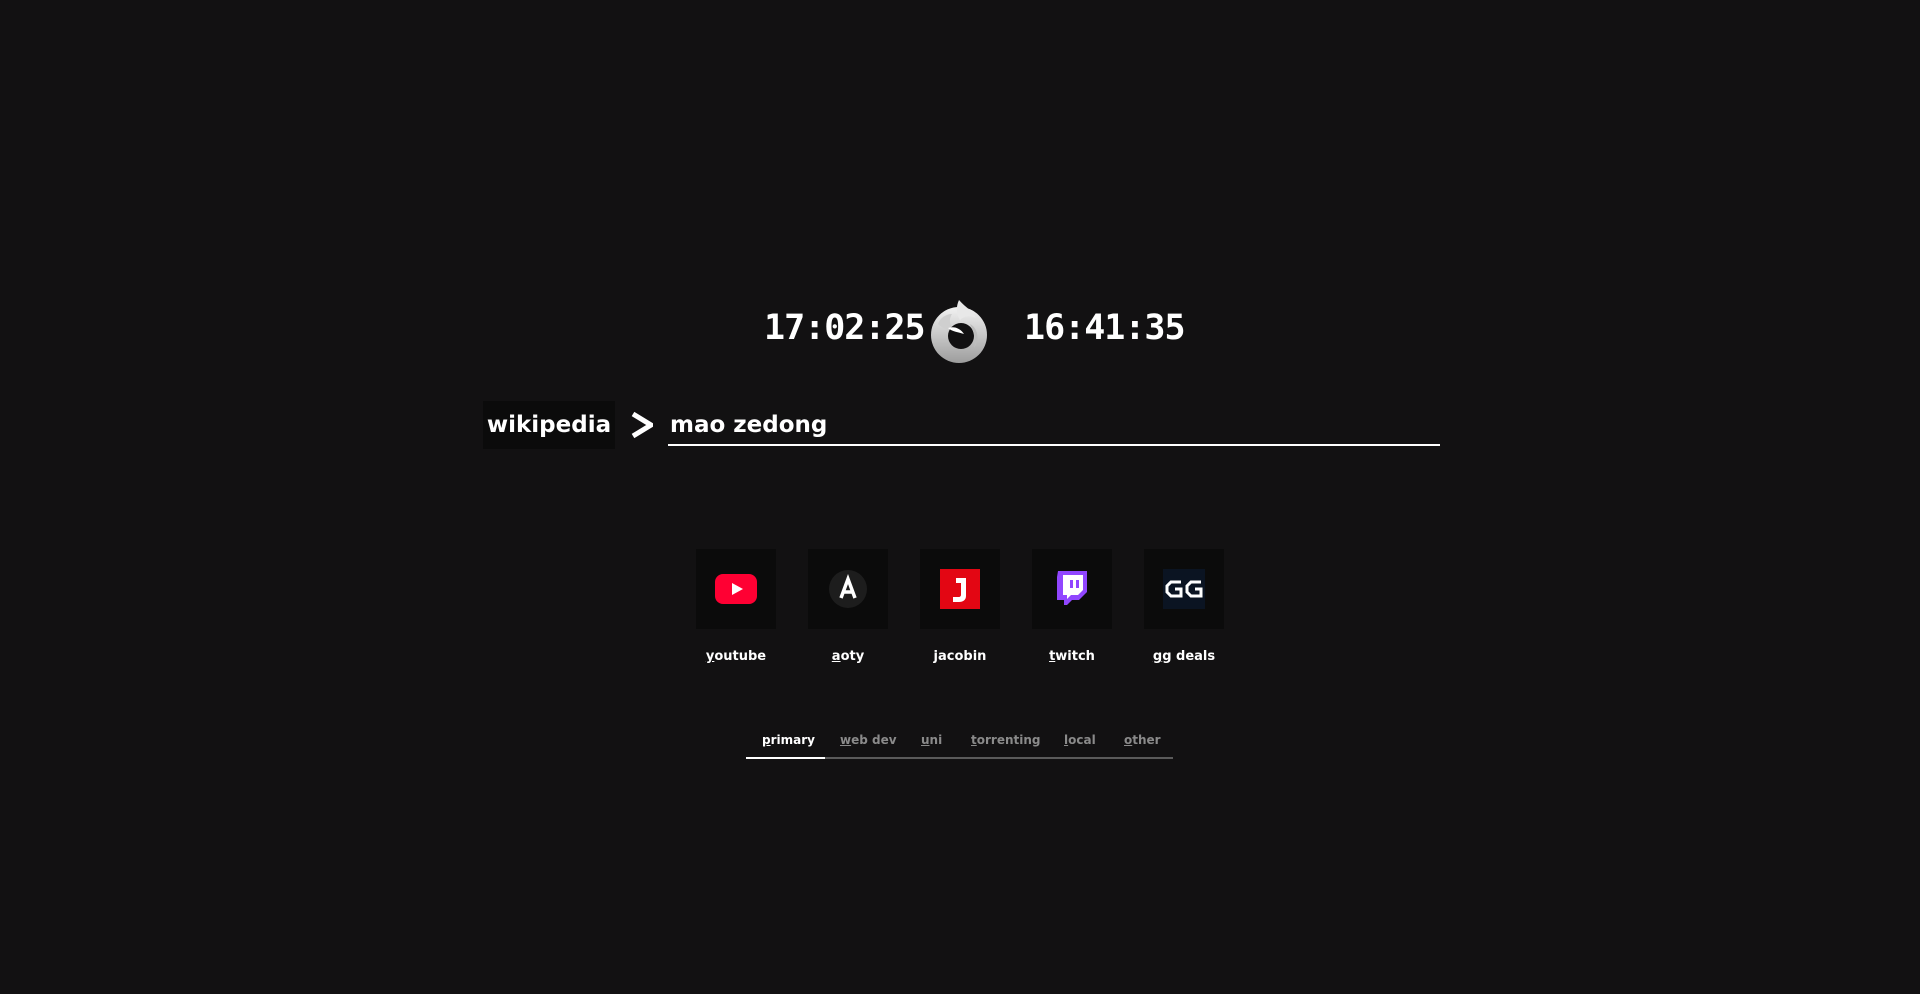  I want to click on tab-primary: primary, so click(788, 740).